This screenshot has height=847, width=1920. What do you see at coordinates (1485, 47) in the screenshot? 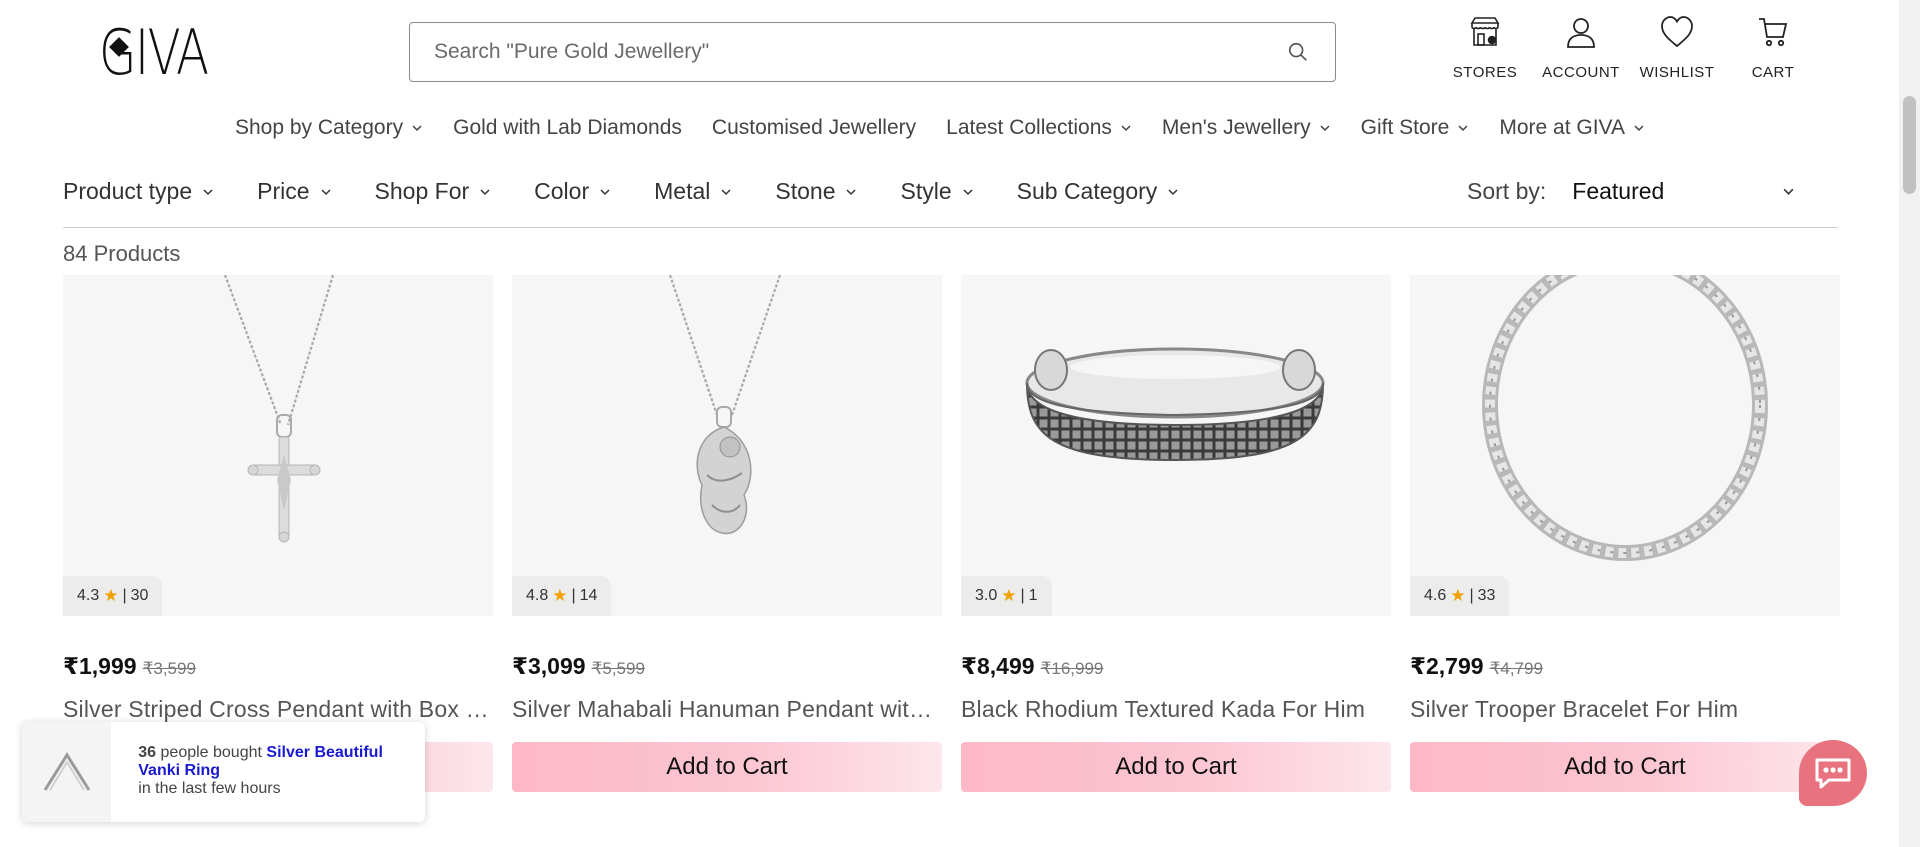
I see `stores-link: STORES` at bounding box center [1485, 47].